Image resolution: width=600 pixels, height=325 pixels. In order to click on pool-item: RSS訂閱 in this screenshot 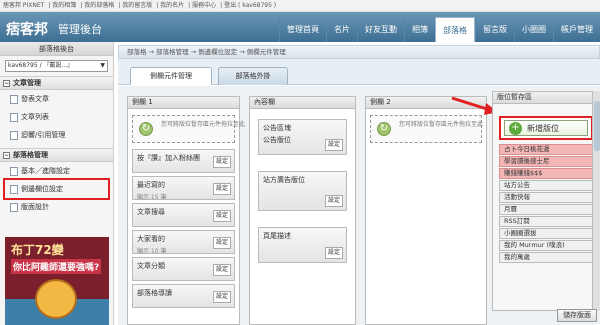, I will do `click(546, 221)`.